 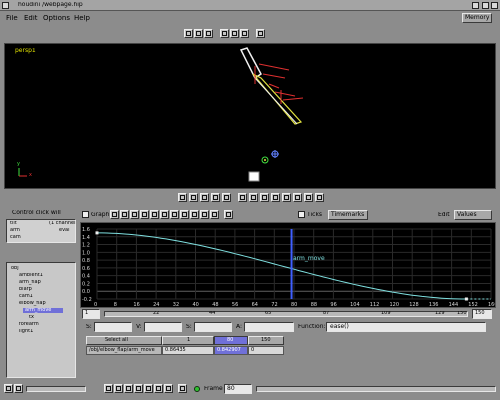 I want to click on play-forward-button, so click(x=148, y=388).